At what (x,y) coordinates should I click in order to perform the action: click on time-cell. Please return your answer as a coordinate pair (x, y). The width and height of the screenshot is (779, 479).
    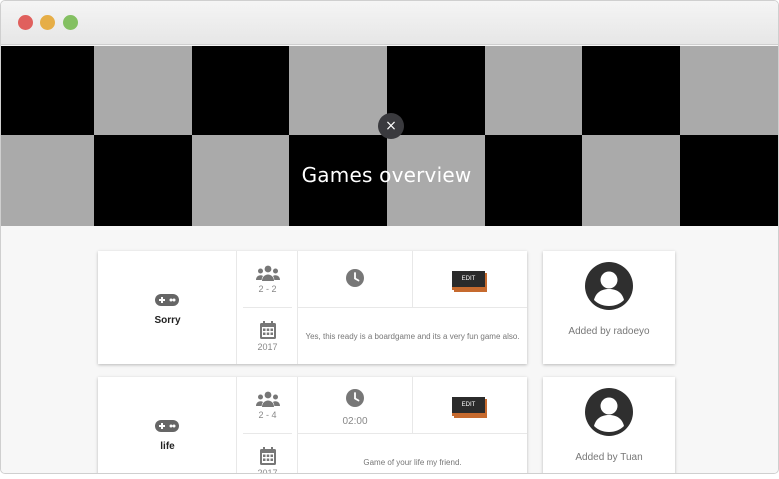
    Looking at the image, I should click on (355, 279).